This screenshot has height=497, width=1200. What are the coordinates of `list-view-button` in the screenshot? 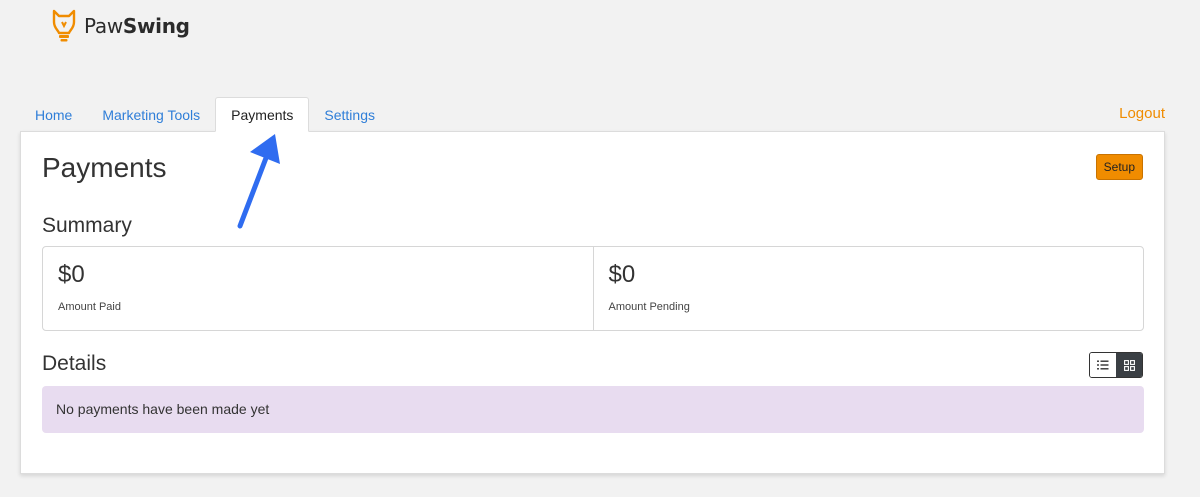 It's located at (1103, 365).